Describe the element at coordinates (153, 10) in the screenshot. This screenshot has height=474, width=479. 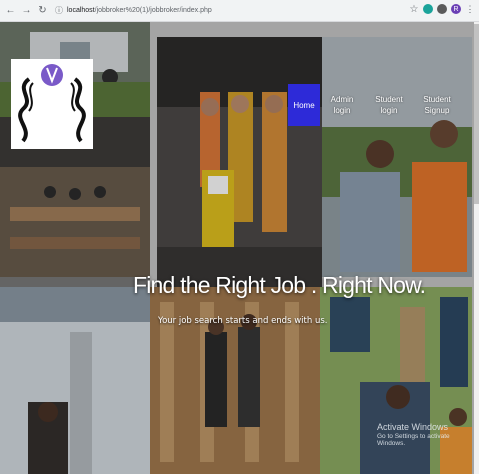
I see `url-path: /jobbroker%20(1)/jobbroker/index.php` at that location.